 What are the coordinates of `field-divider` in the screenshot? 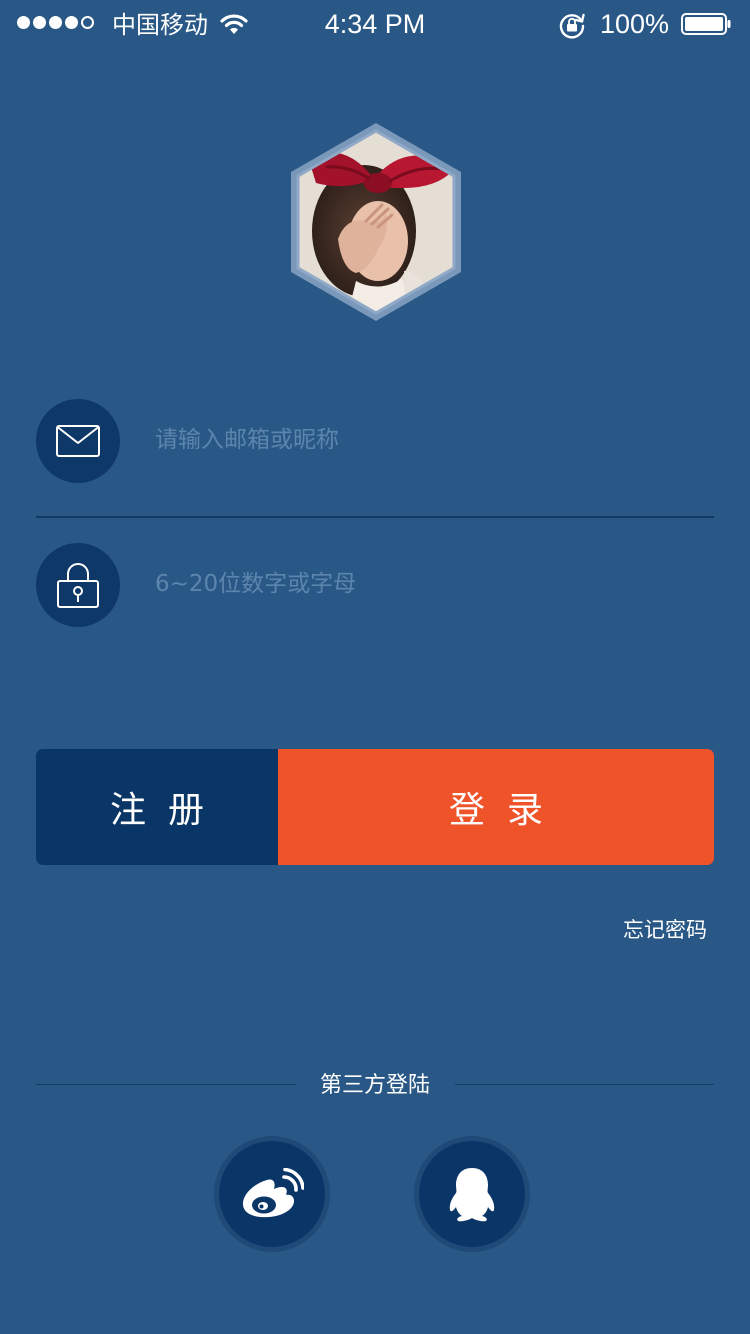 It's located at (375, 517).